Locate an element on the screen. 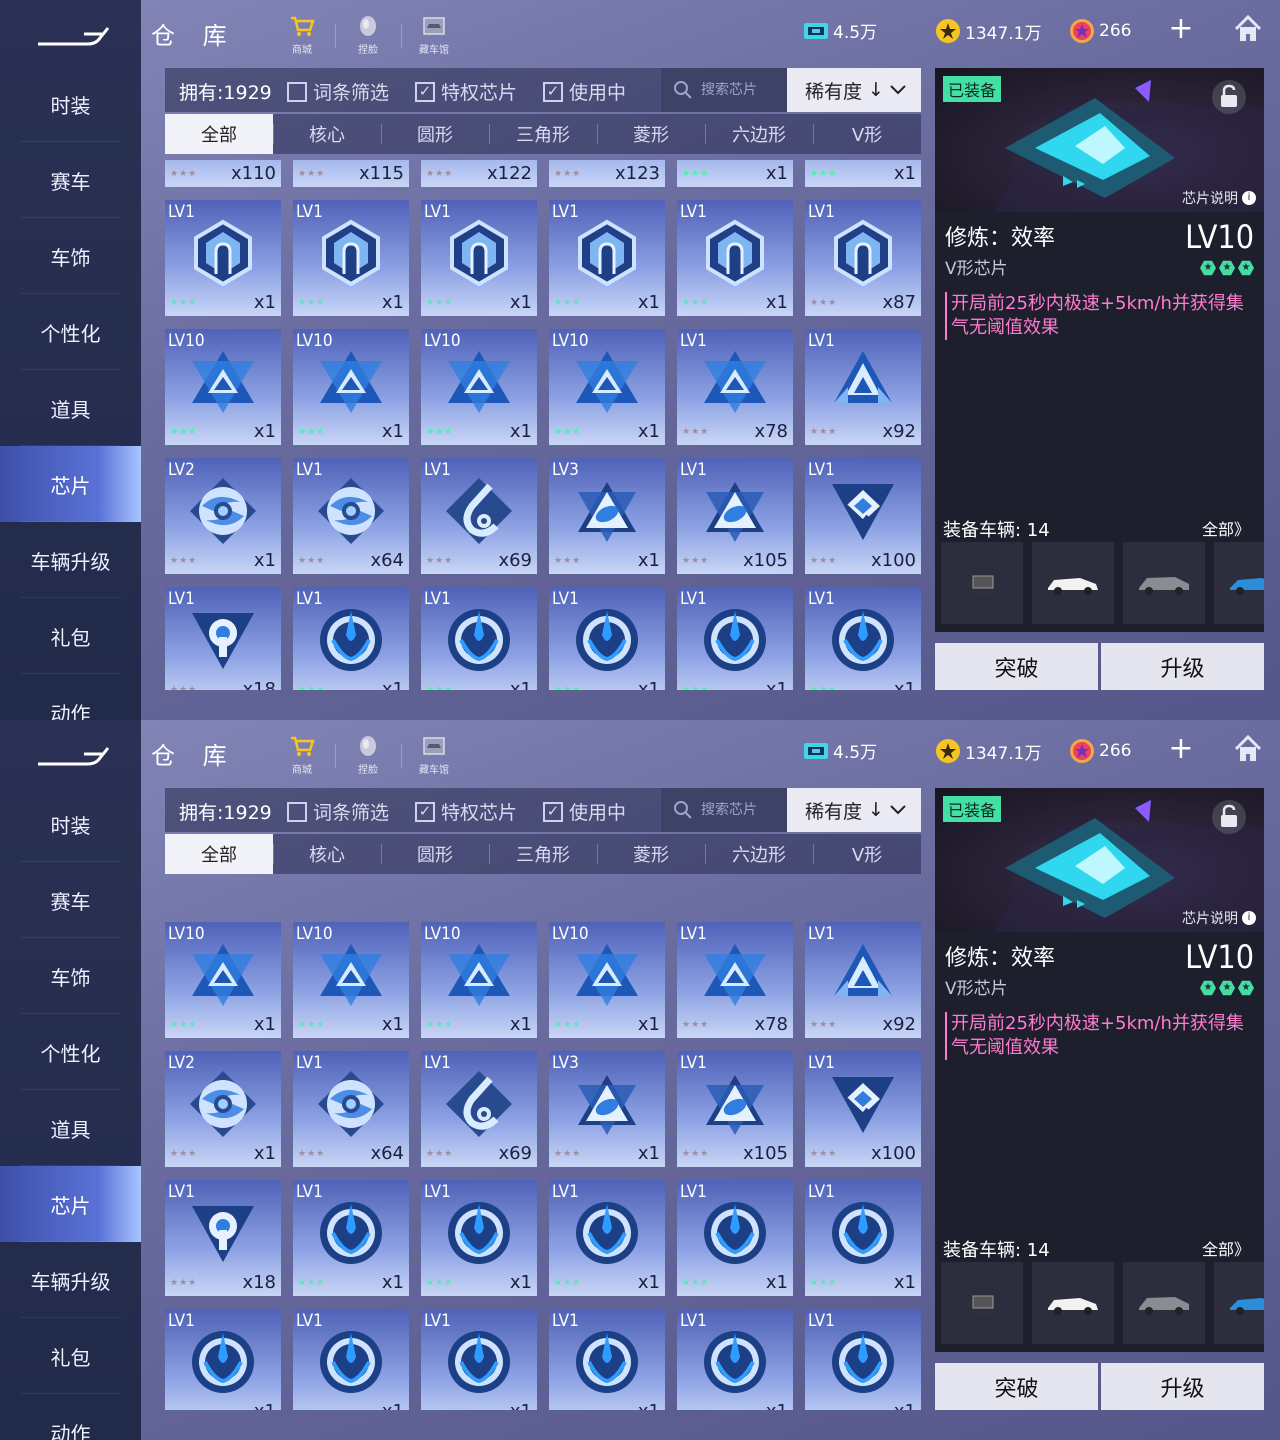 Image resolution: width=1280 pixels, height=1440 pixels. sidebar-item: 礼包 is located at coordinates (70, 1356).